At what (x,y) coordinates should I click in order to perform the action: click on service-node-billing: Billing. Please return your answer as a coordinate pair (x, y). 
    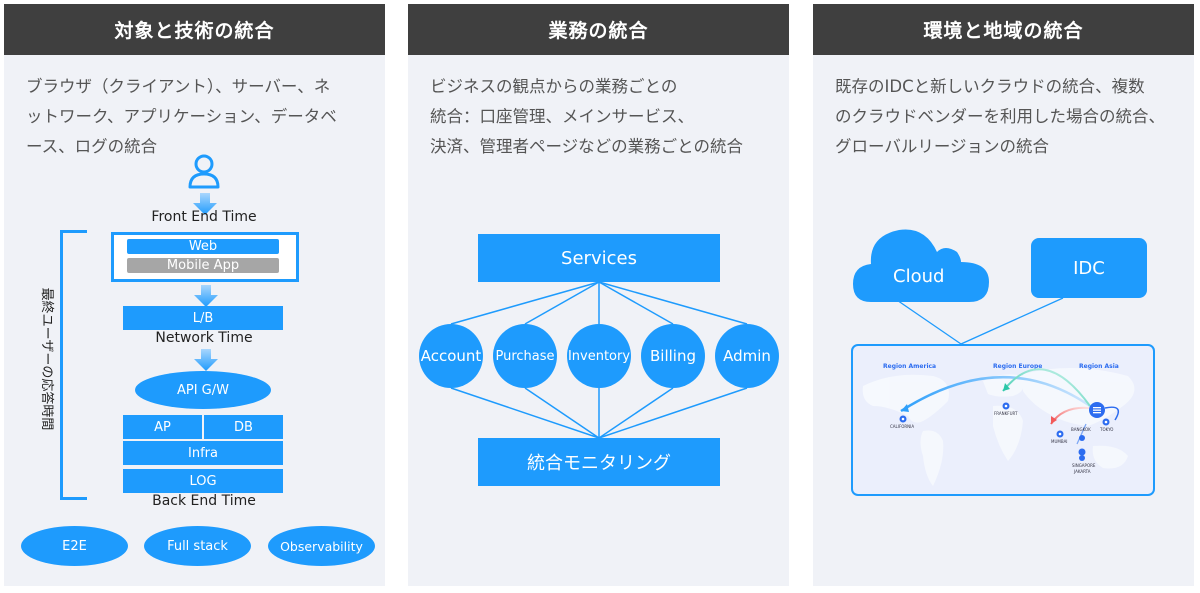
    Looking at the image, I should click on (673, 356).